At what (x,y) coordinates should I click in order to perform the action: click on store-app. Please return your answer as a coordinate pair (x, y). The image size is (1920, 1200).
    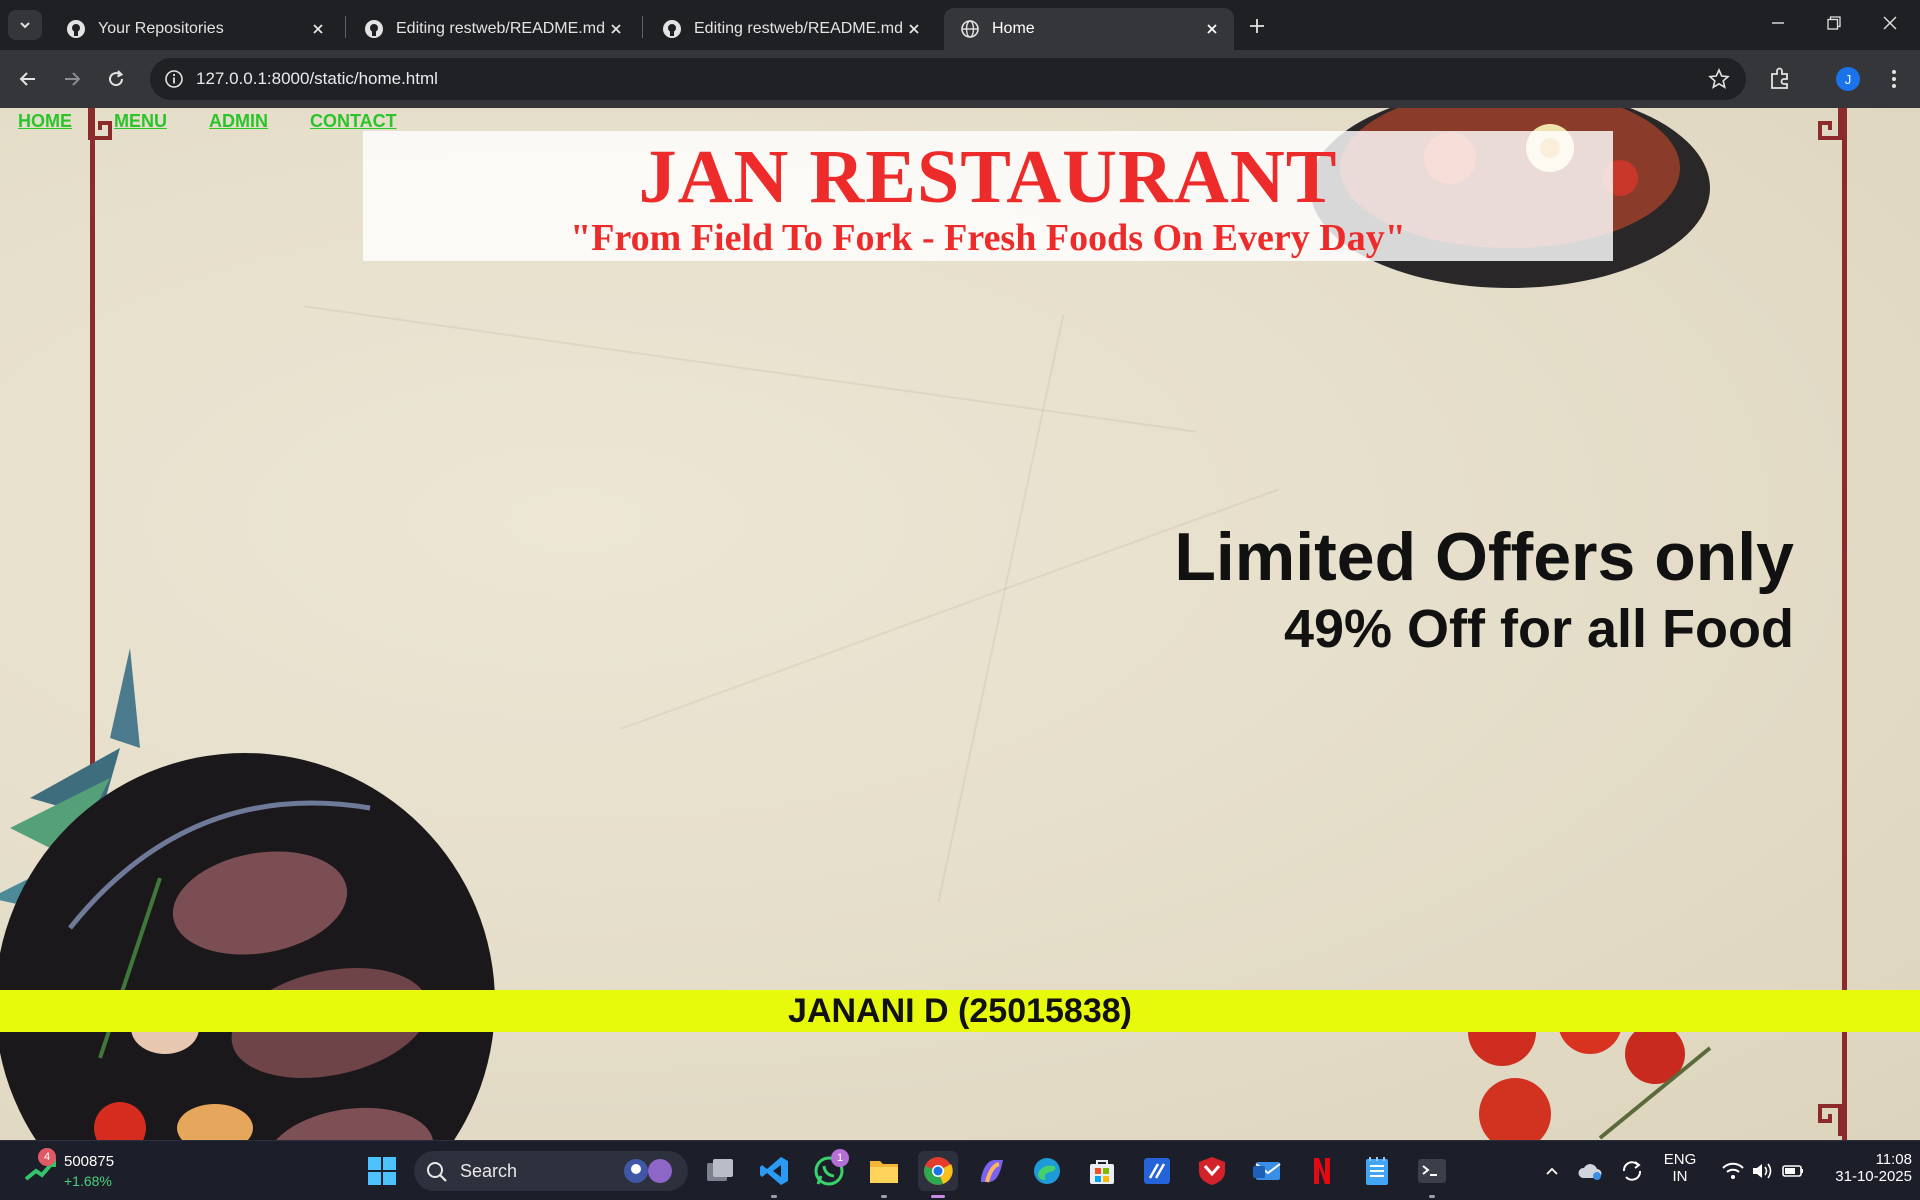
    Looking at the image, I should click on (1102, 1171).